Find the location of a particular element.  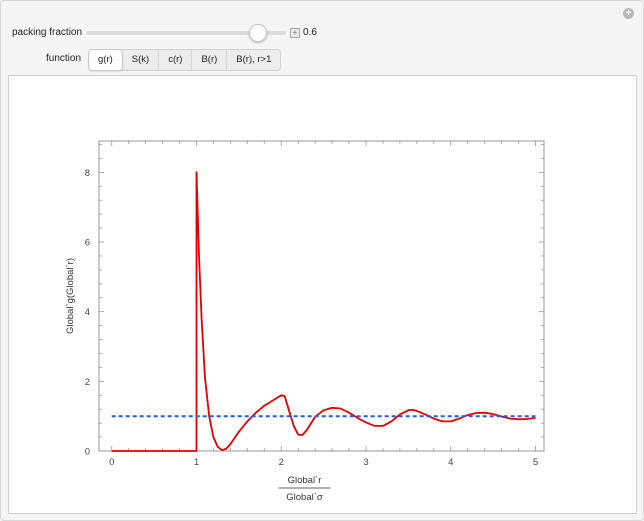

tab-option-1: S(k) is located at coordinates (141, 60).